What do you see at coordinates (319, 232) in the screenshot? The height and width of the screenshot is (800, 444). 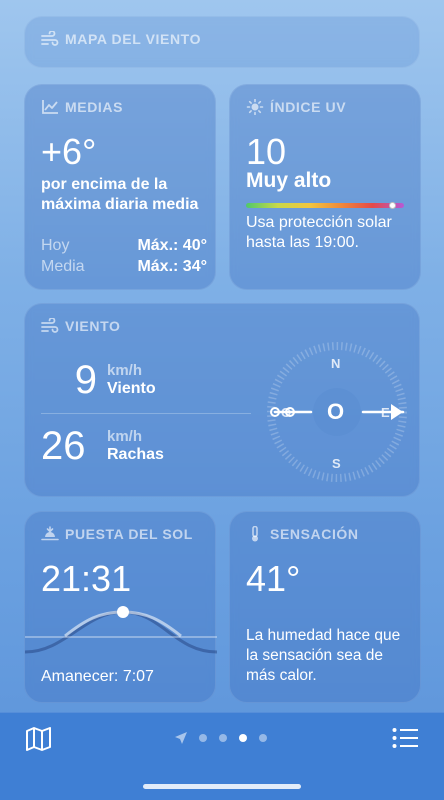 I see `uv-advice: Usa protección solar hasta las 19:00.` at bounding box center [319, 232].